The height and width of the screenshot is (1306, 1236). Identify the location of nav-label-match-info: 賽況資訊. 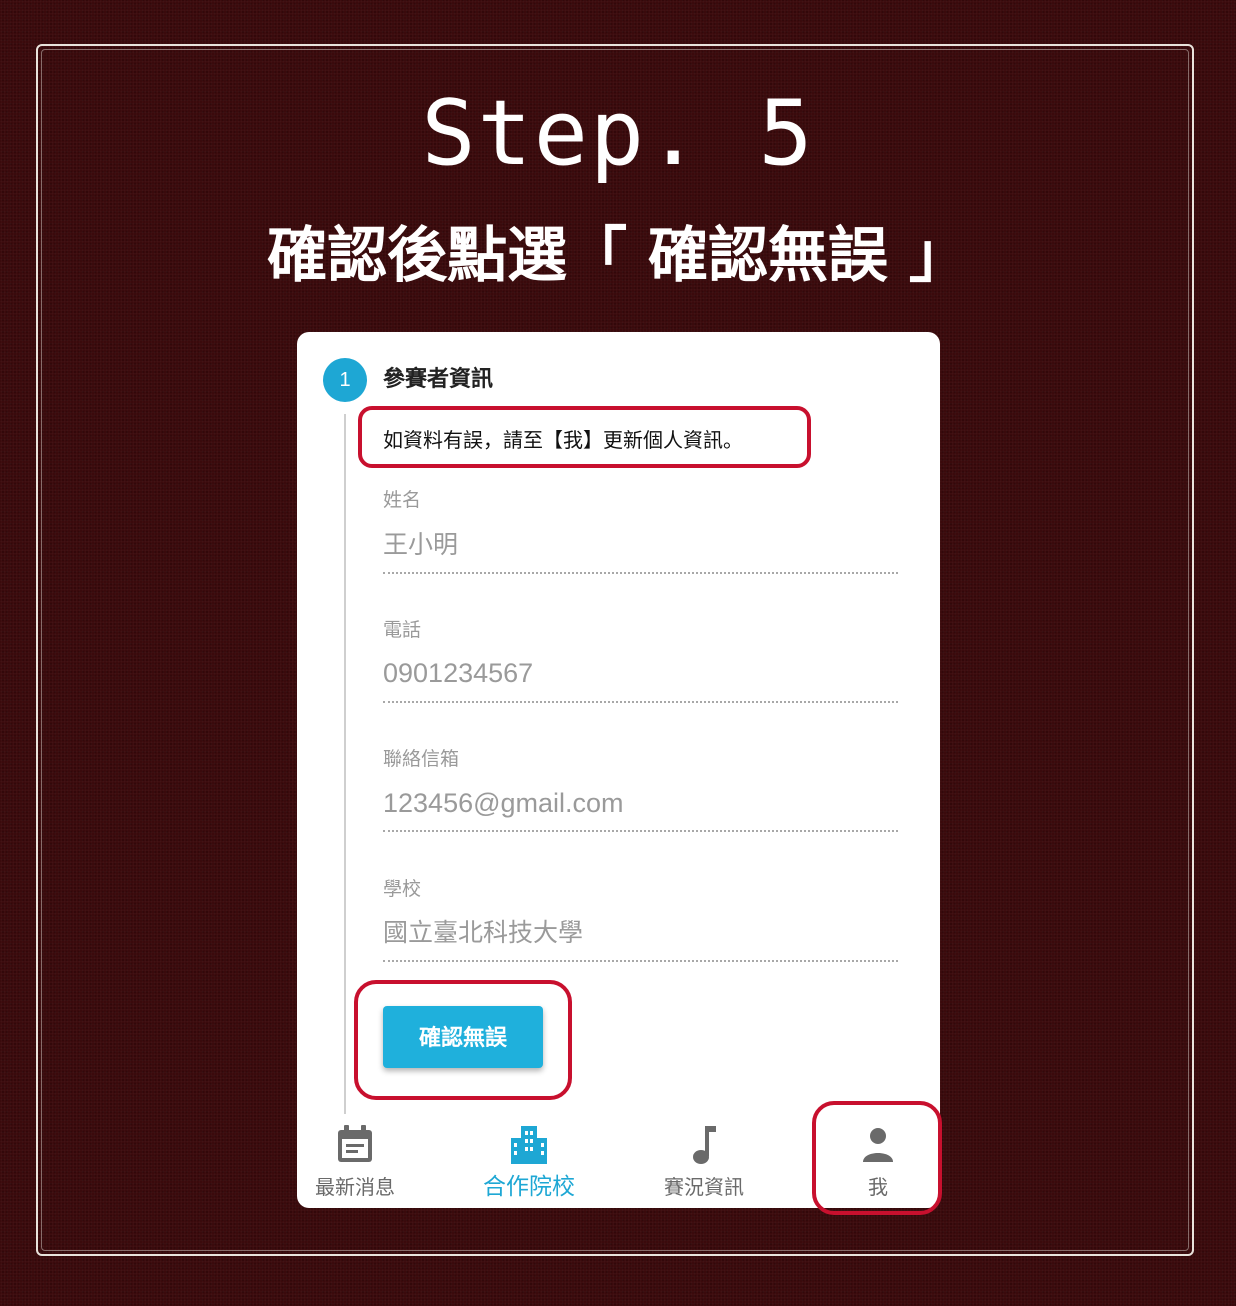
(704, 1187).